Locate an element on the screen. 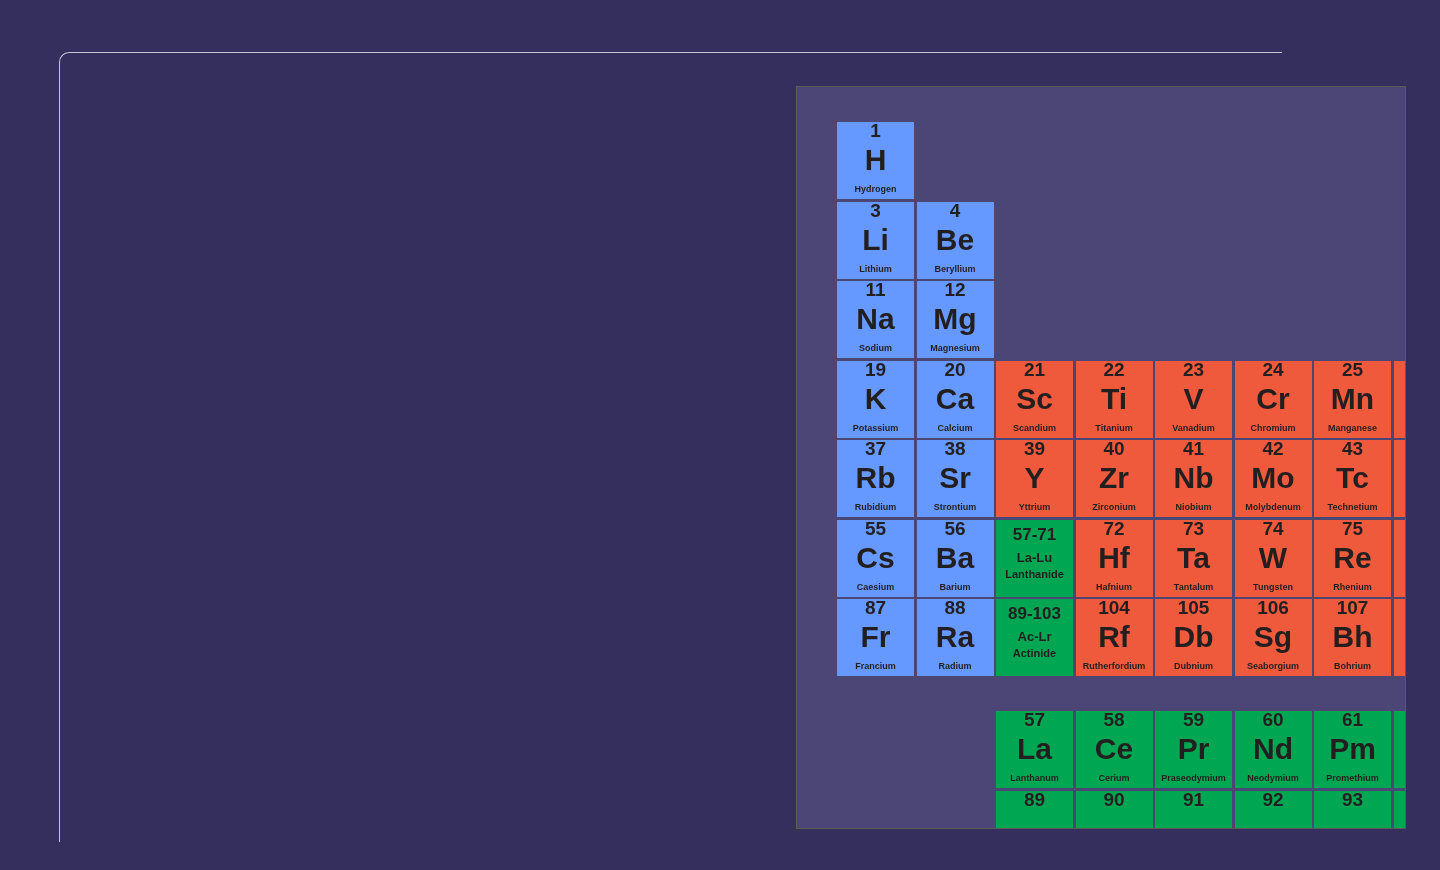  atomic-number: 59 is located at coordinates (1193, 720).